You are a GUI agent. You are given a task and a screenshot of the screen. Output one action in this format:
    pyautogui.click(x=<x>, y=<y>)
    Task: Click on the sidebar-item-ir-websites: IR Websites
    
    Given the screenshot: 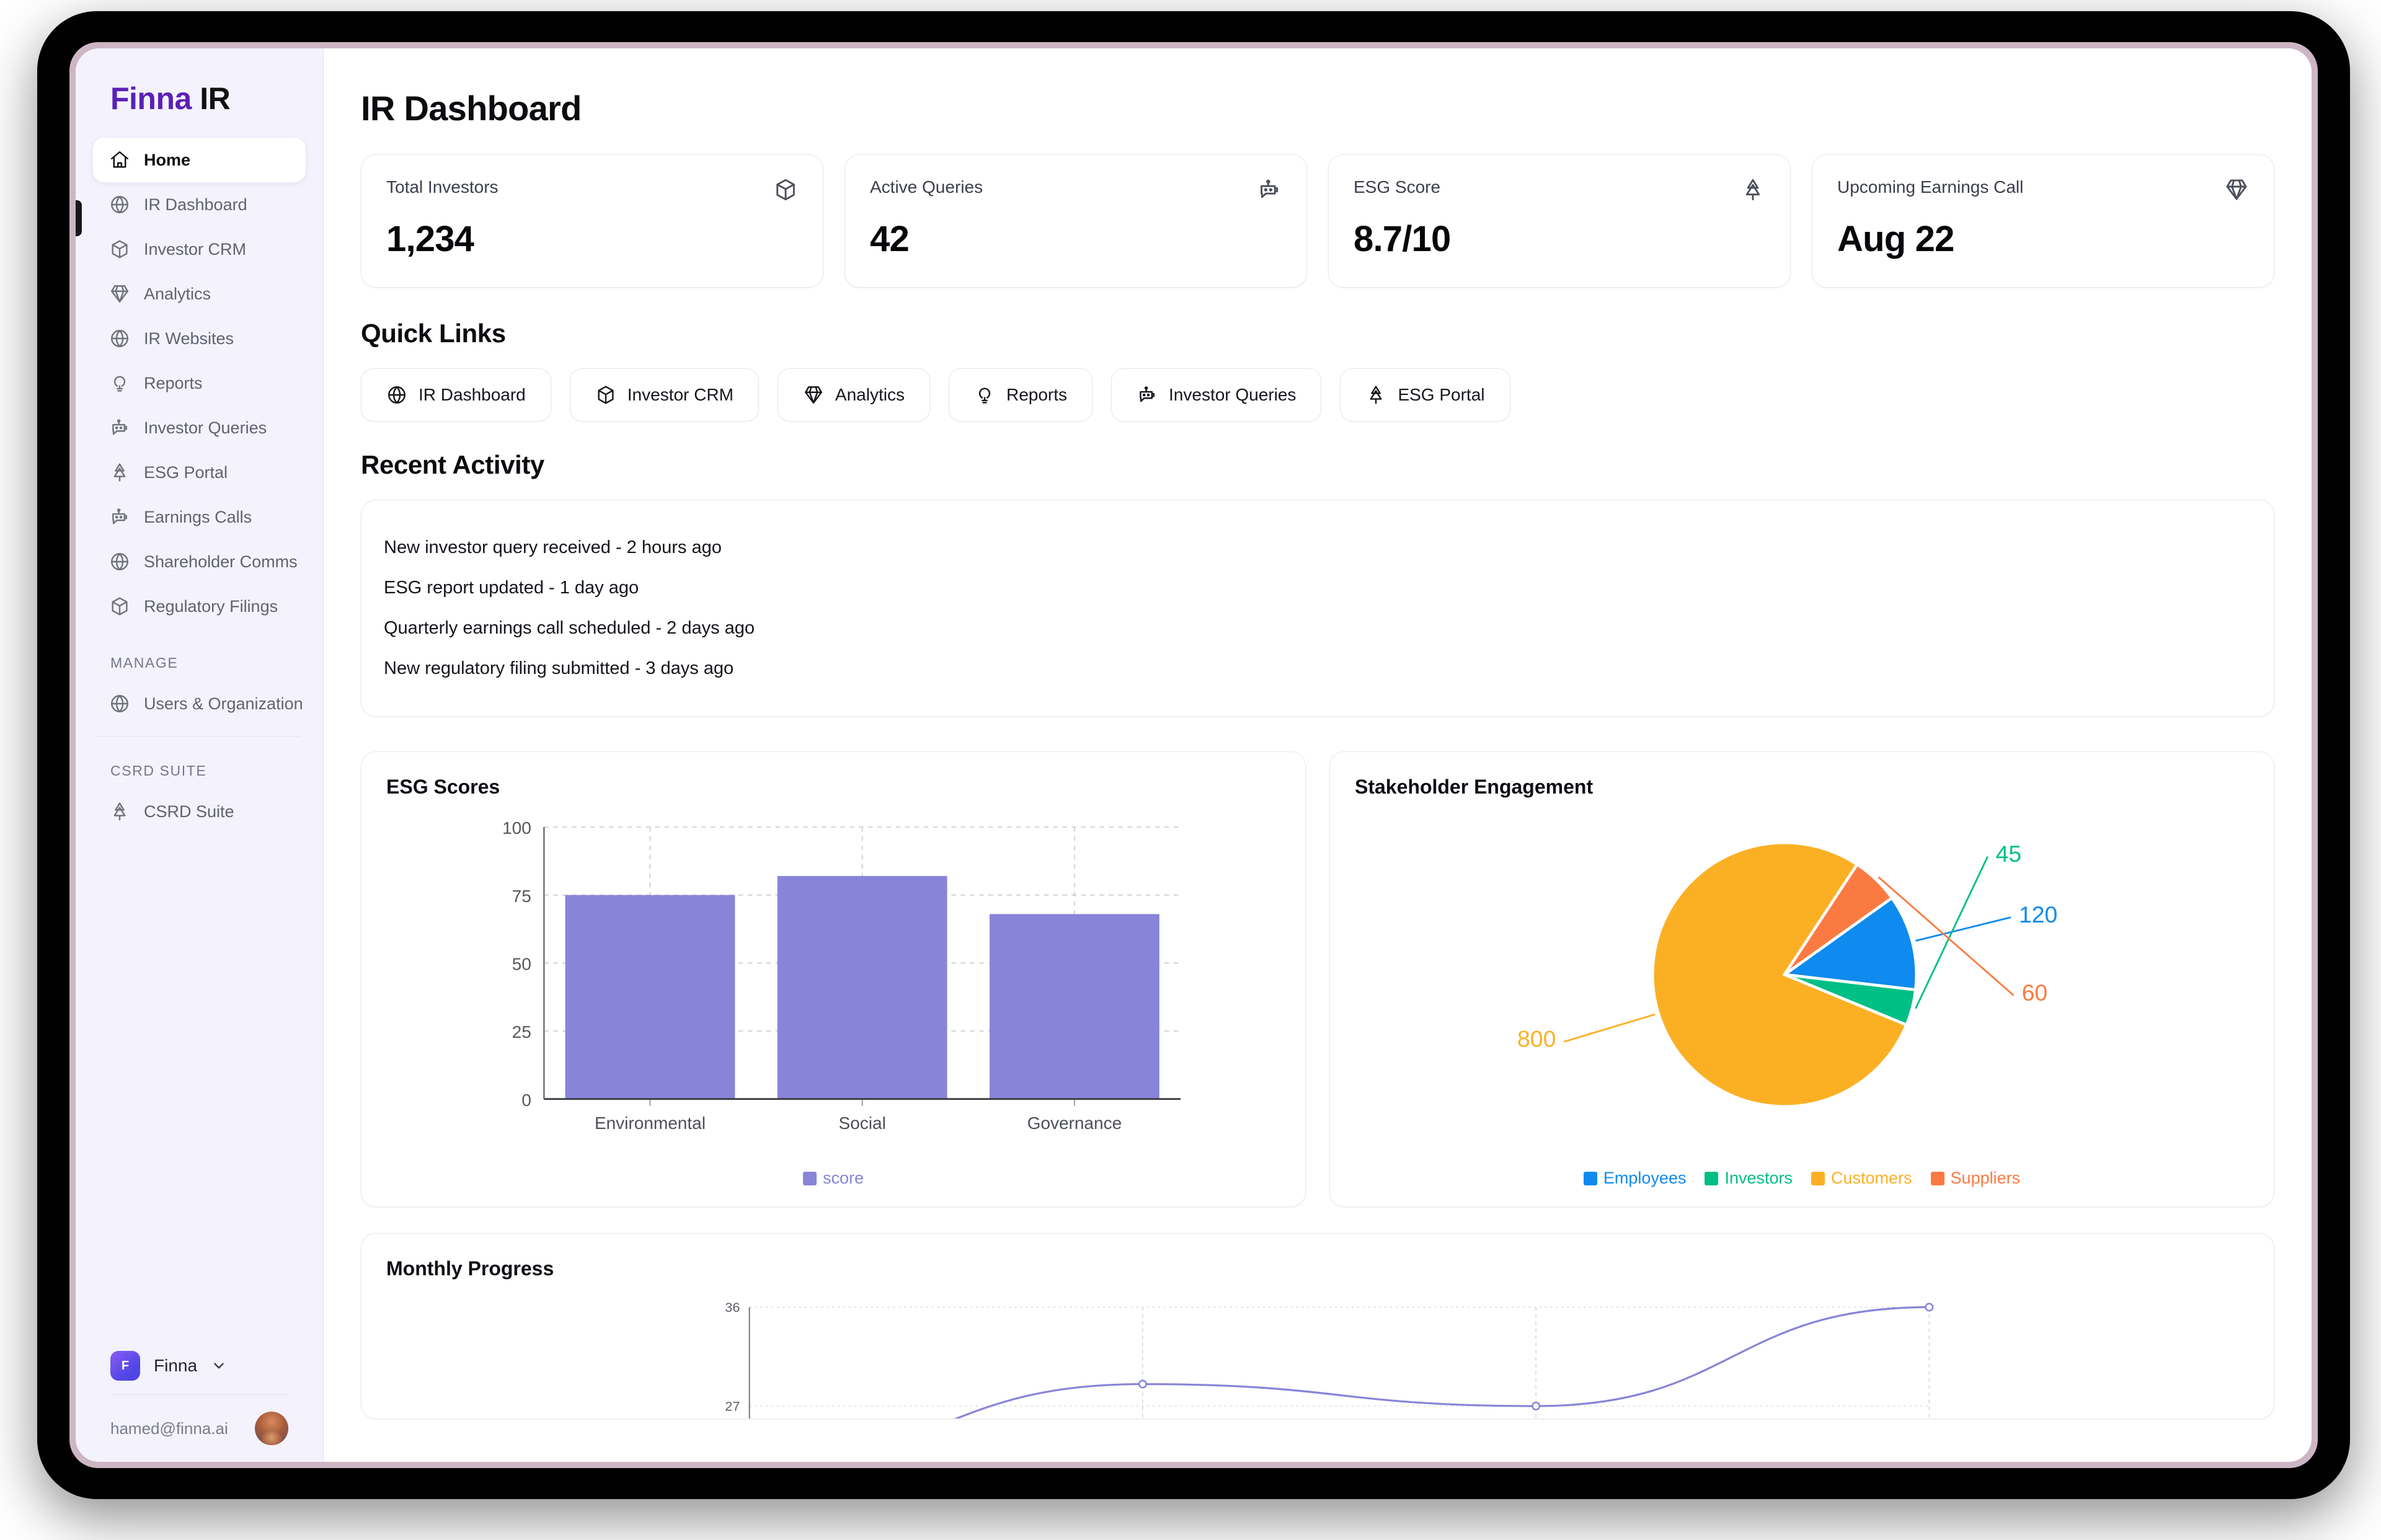 What is the action you would take?
    pyautogui.click(x=199, y=338)
    